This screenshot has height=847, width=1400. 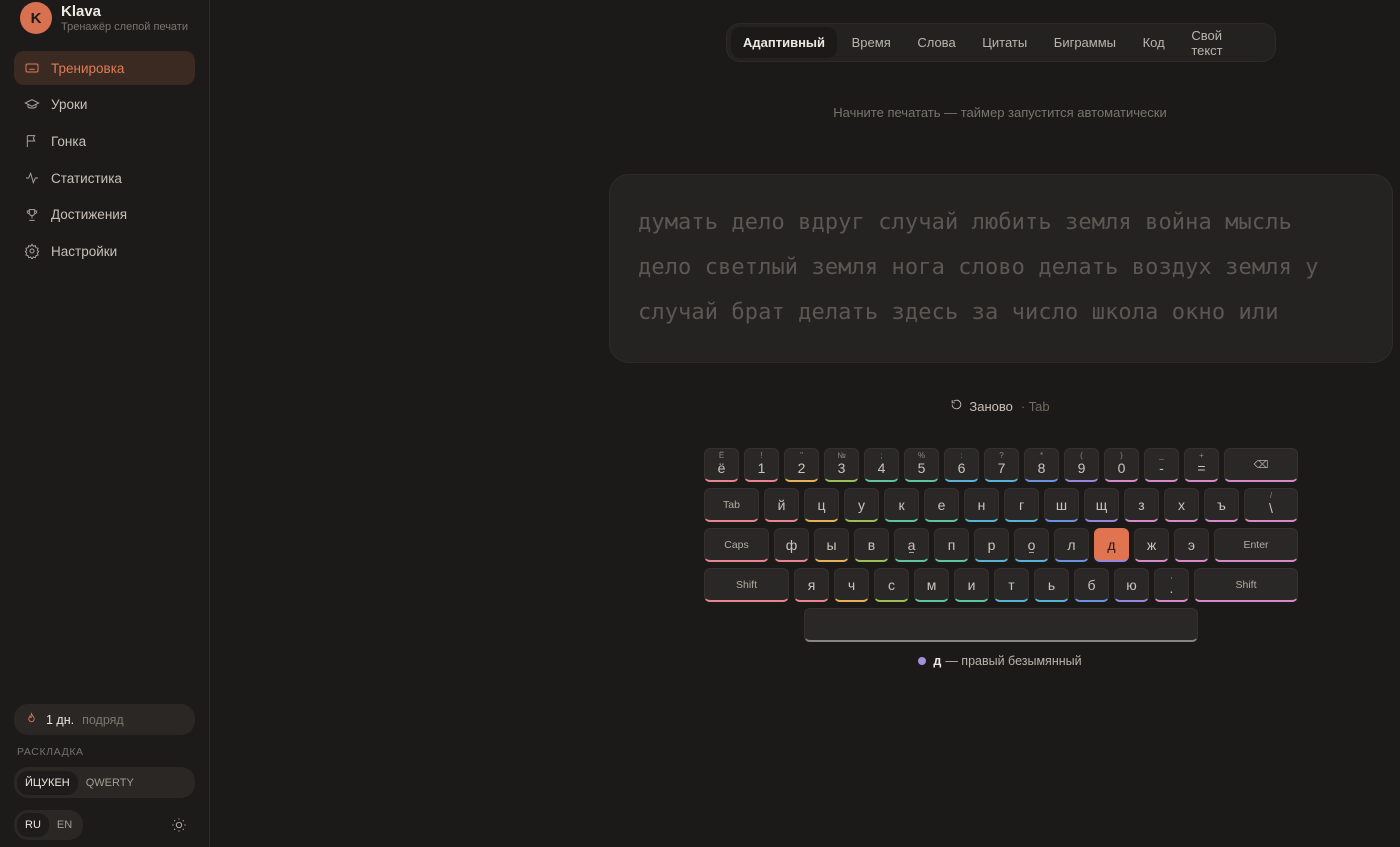 I want to click on finger-color-dot, so click(x=922, y=661).